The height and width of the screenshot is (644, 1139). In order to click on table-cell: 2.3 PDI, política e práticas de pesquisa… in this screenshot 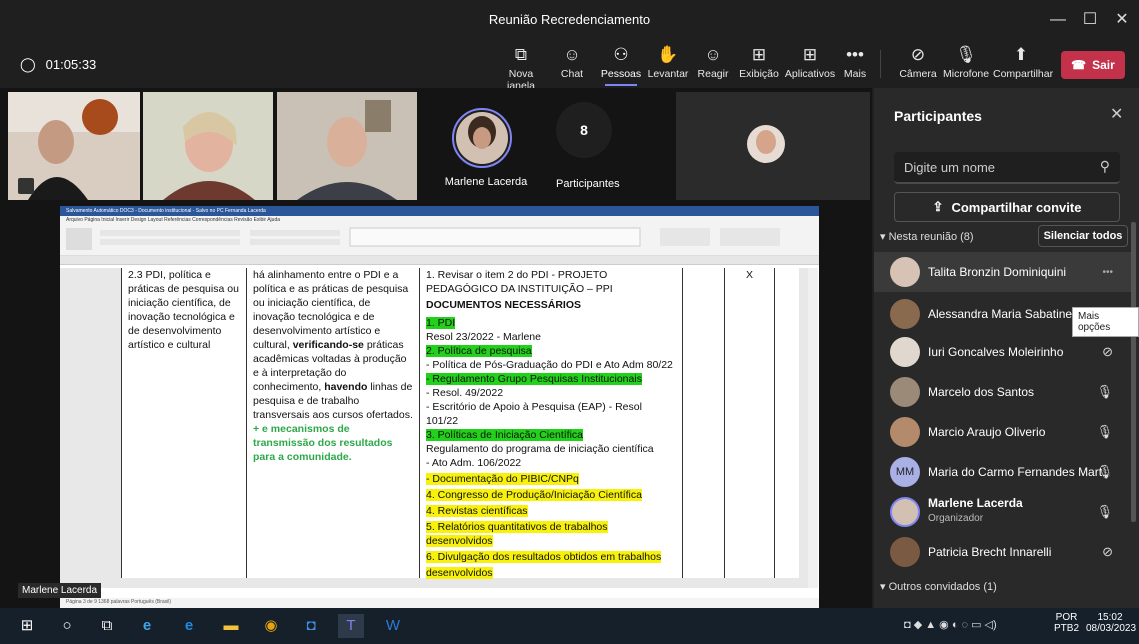, I will do `click(184, 423)`.